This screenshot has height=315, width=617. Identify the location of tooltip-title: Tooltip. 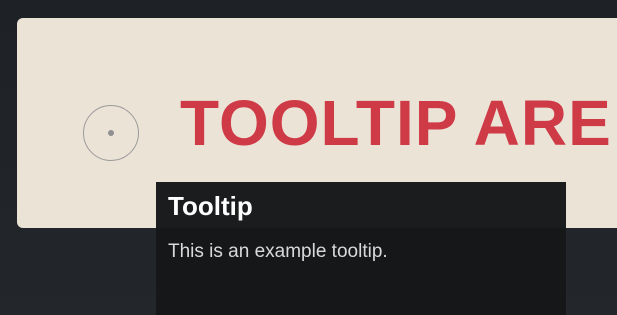
(361, 205).